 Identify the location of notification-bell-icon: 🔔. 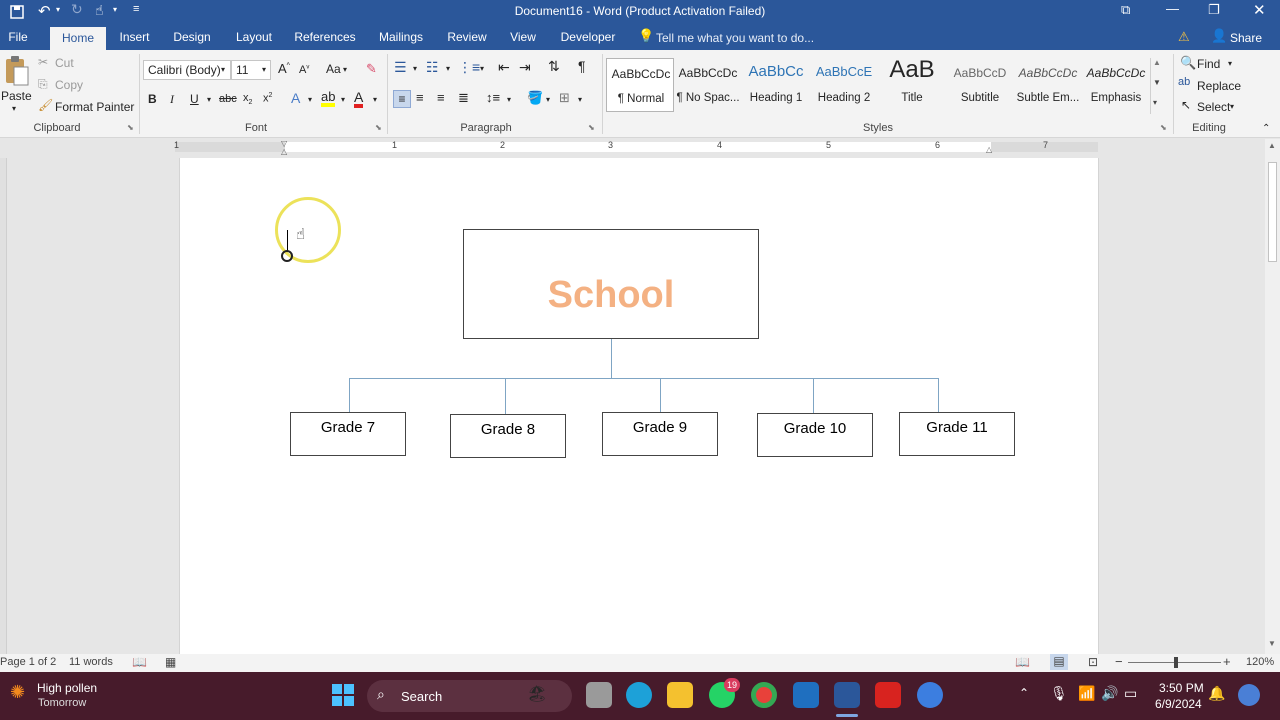
(1216, 693).